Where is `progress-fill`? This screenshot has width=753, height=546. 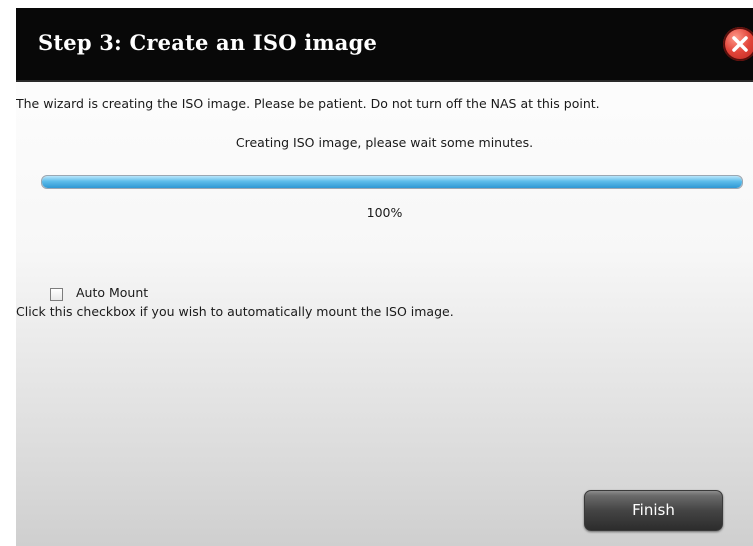 progress-fill is located at coordinates (392, 182).